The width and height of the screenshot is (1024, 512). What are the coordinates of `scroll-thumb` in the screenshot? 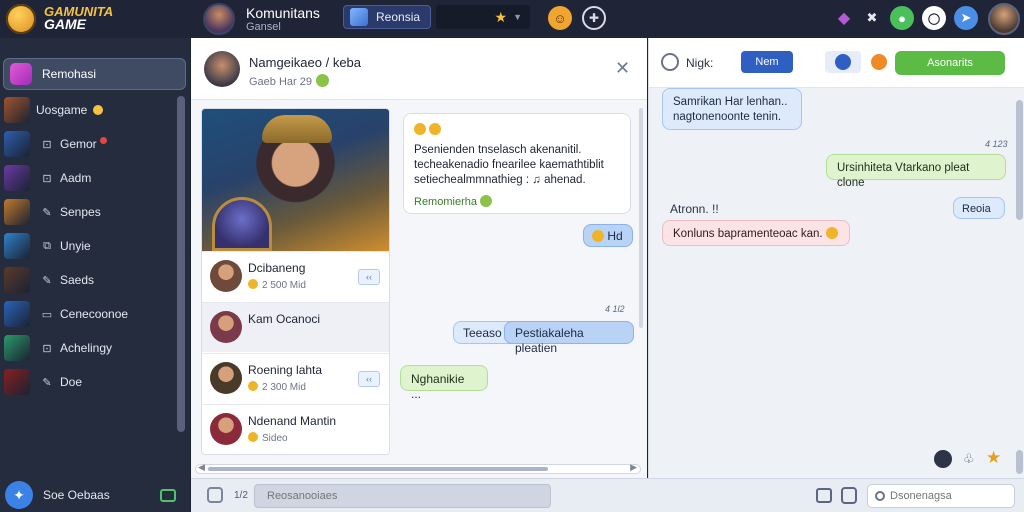 It's located at (378, 469).